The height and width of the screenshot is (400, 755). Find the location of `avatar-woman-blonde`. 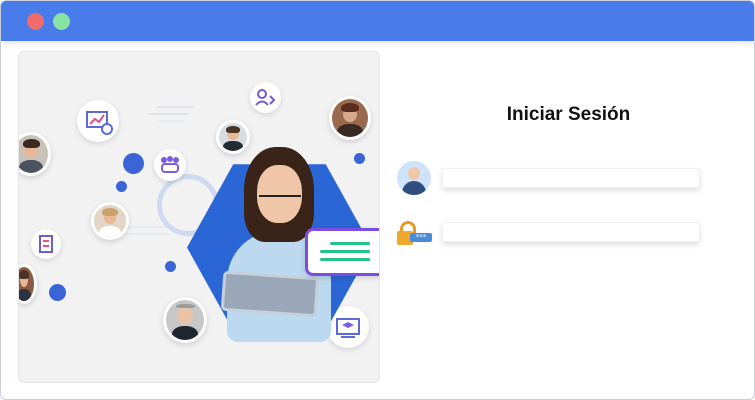

avatar-woman-blonde is located at coordinates (110, 221).